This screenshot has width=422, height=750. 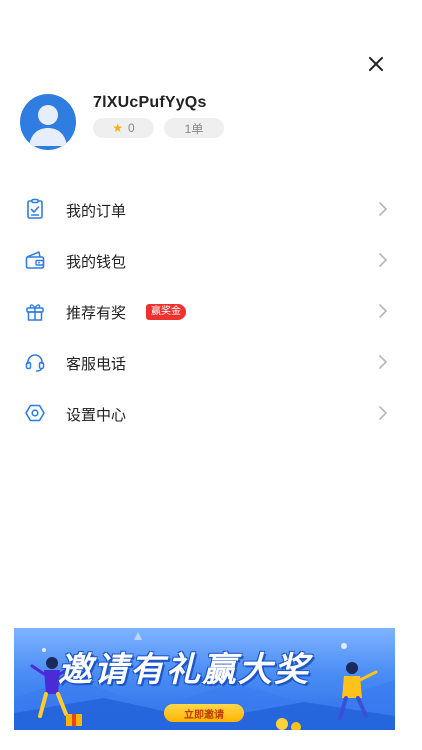 I want to click on reward-badge: 赢奖金, so click(x=166, y=312).